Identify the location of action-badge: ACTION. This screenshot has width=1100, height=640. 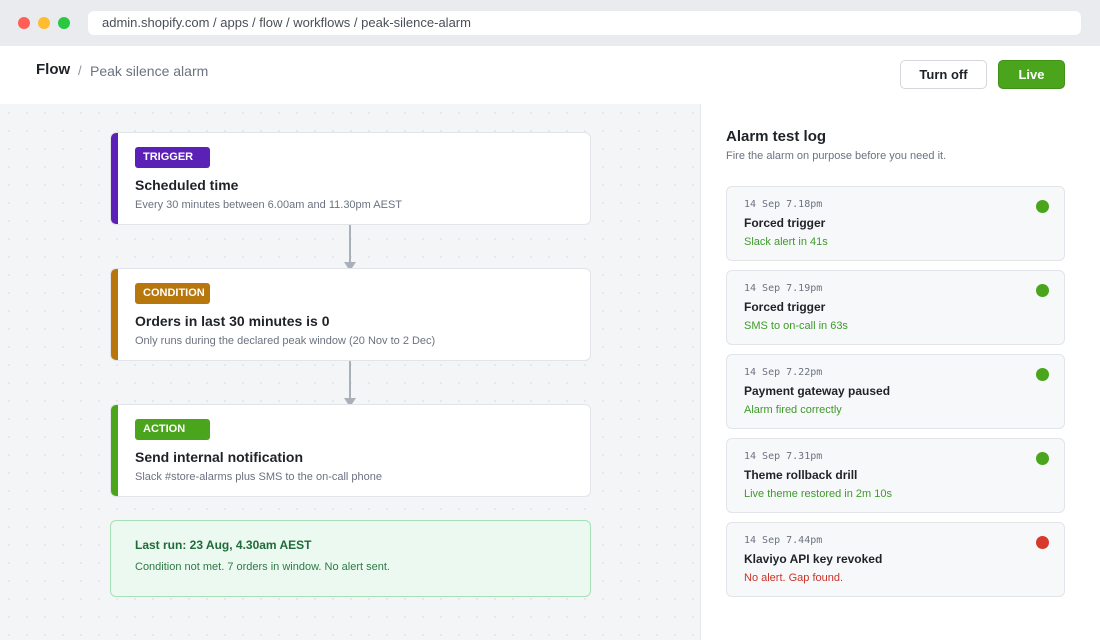
(172, 429).